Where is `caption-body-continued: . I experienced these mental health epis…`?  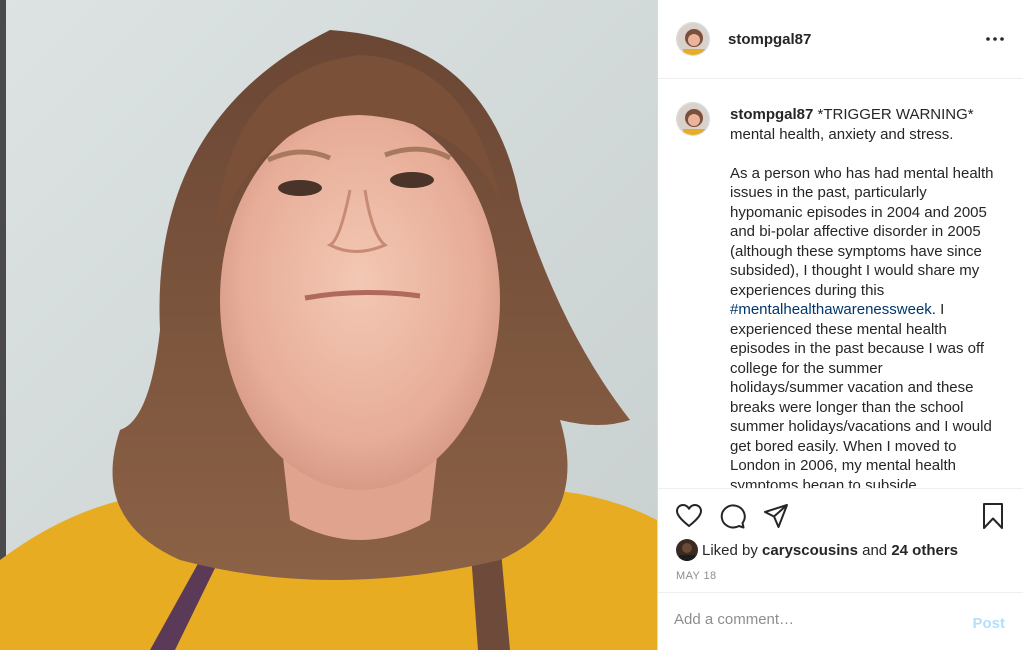
caption-body-continued: . I experienced these mental health epis… is located at coordinates (861, 394).